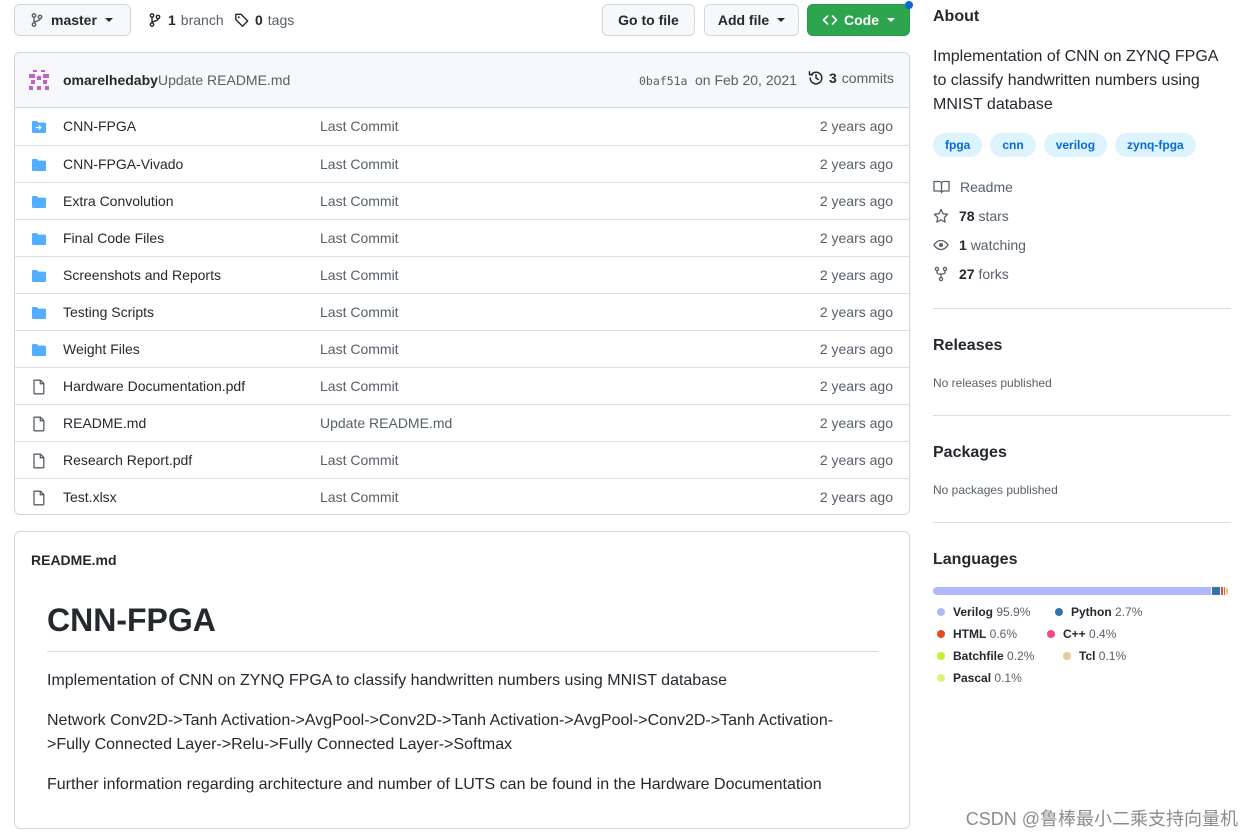  What do you see at coordinates (113, 238) in the screenshot?
I see `file-name-link: Final Code Files` at bounding box center [113, 238].